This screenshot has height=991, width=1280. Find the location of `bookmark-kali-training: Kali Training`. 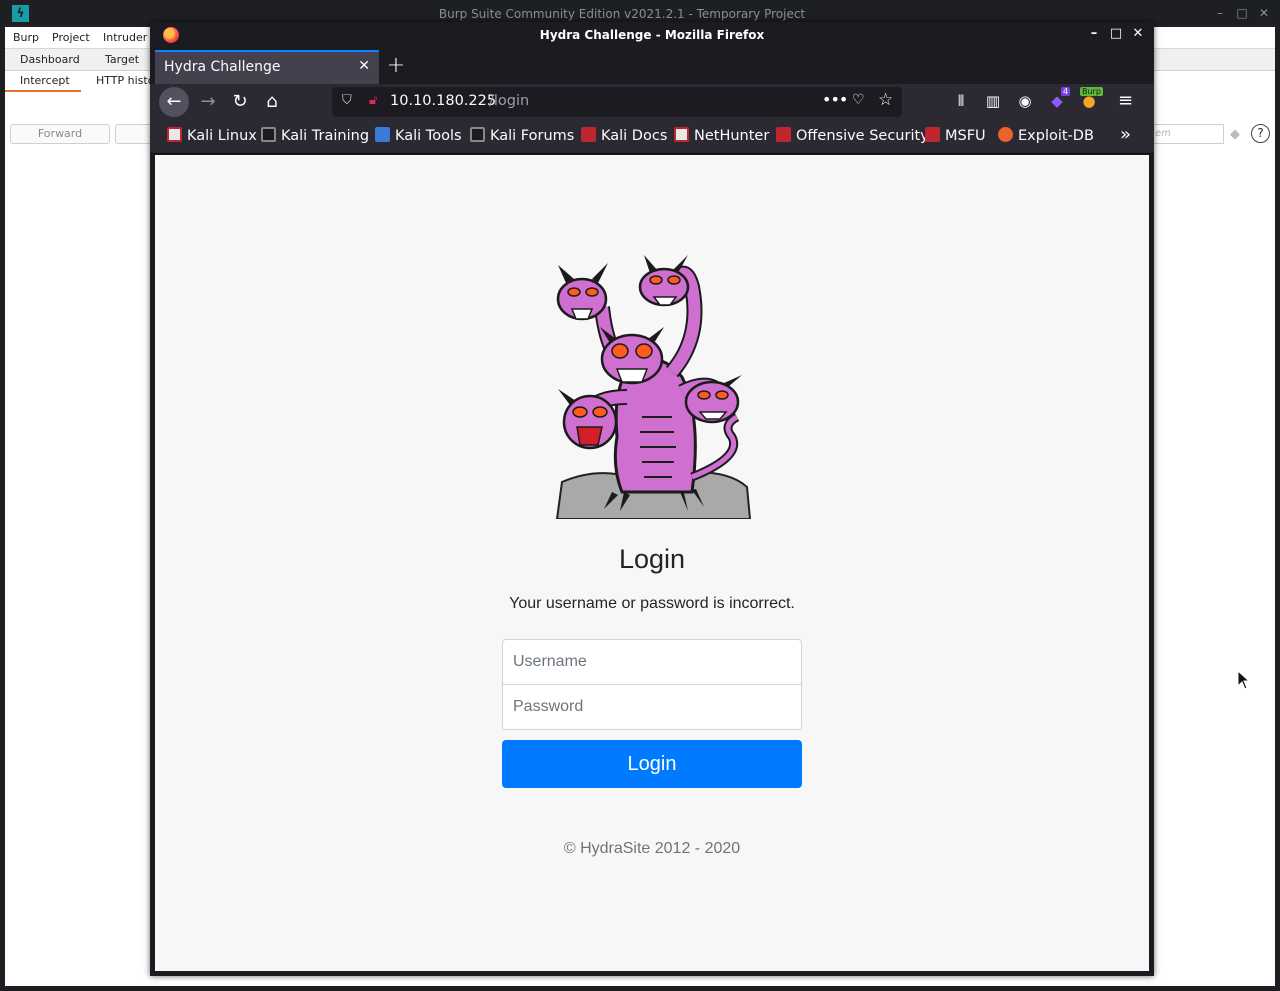

bookmark-kali-training: Kali Training is located at coordinates (315, 135).